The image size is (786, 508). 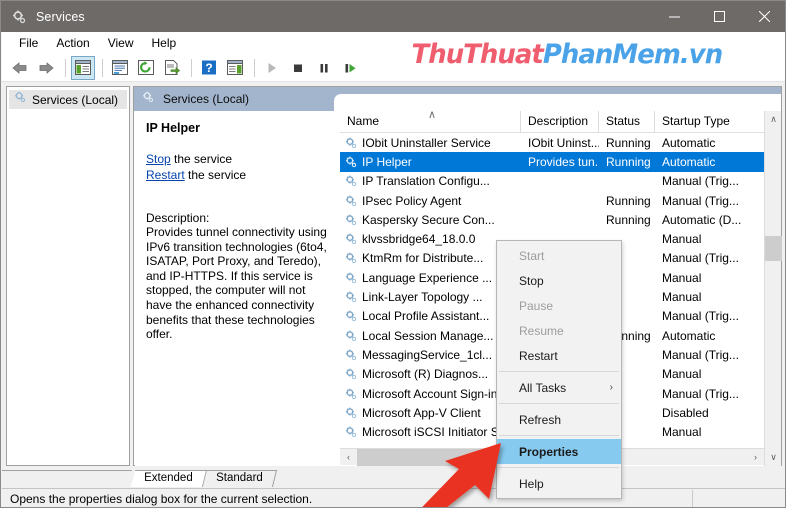 I want to click on cell-name: Microsoft App-V Client, so click(x=430, y=413).